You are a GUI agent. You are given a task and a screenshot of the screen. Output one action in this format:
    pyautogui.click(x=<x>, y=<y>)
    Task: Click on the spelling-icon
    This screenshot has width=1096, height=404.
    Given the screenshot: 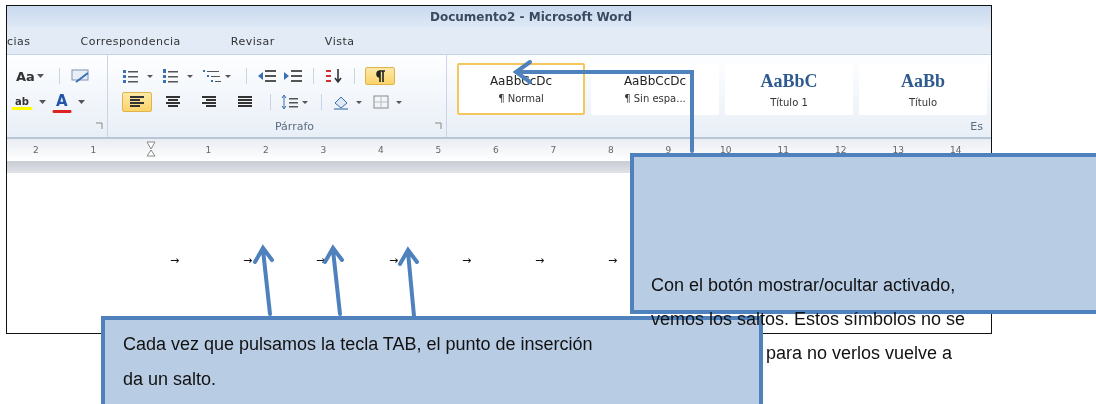 What is the action you would take?
    pyautogui.click(x=80, y=76)
    